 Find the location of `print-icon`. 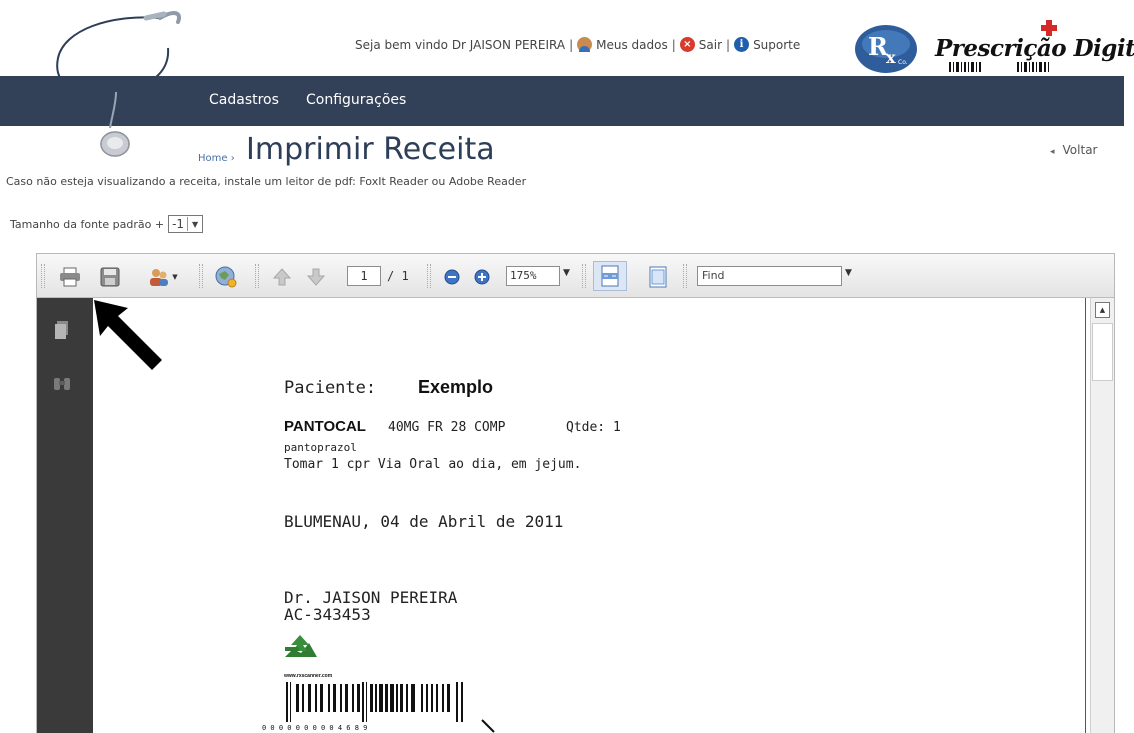

print-icon is located at coordinates (70, 277).